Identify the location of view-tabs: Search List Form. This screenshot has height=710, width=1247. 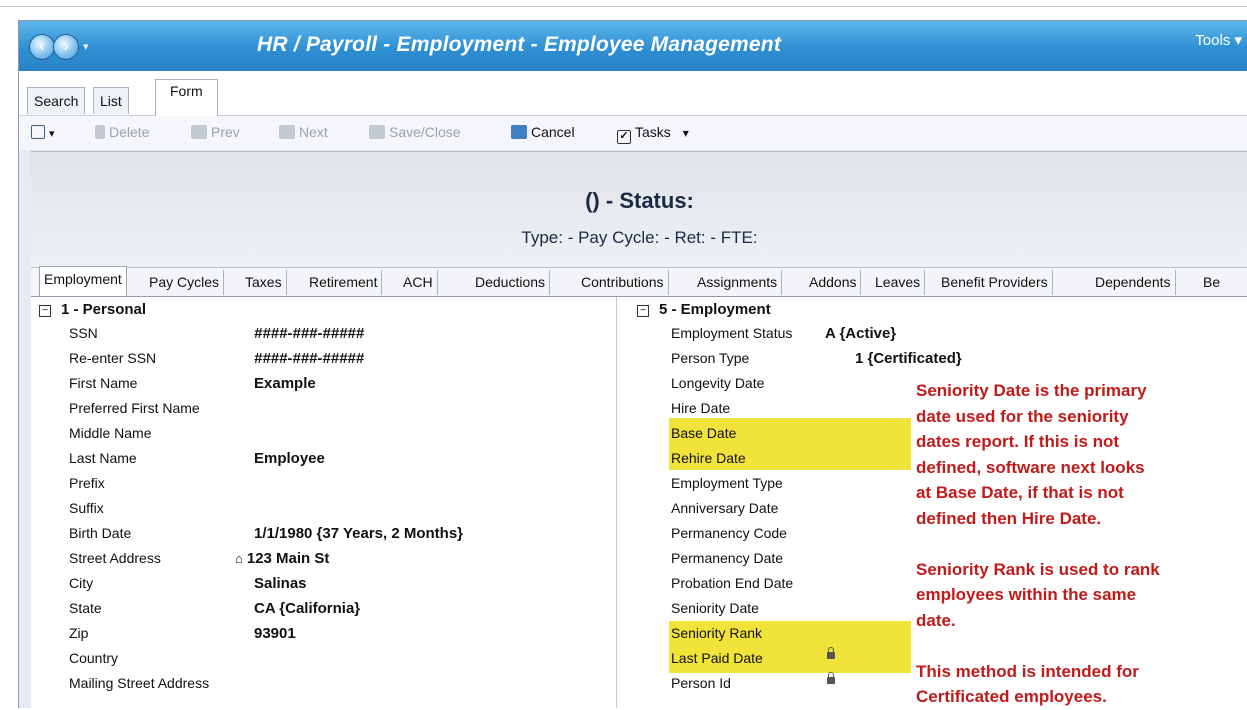
(633, 93).